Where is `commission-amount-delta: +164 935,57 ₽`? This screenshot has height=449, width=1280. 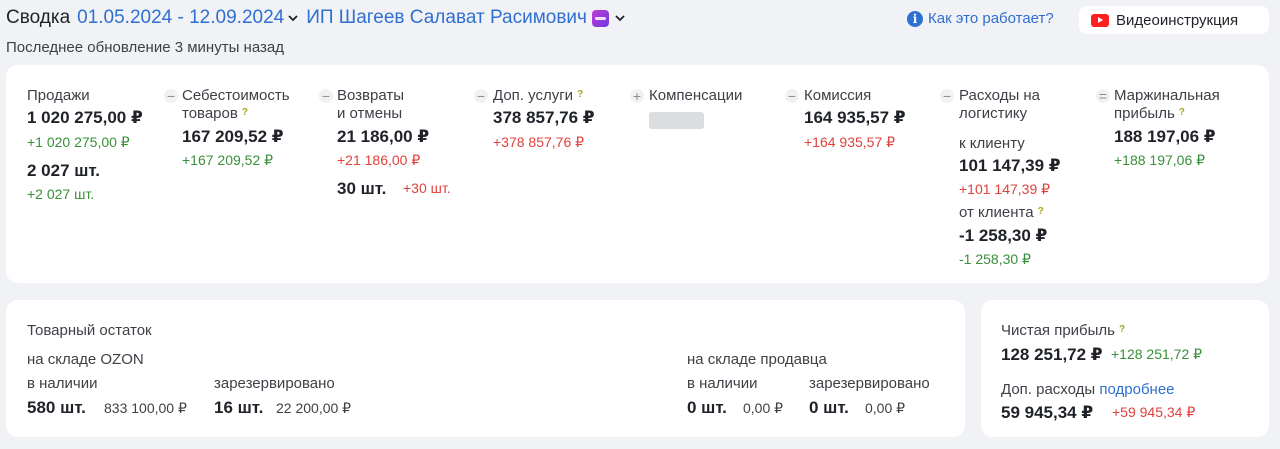
commission-amount-delta: +164 935,57 ₽ is located at coordinates (850, 142).